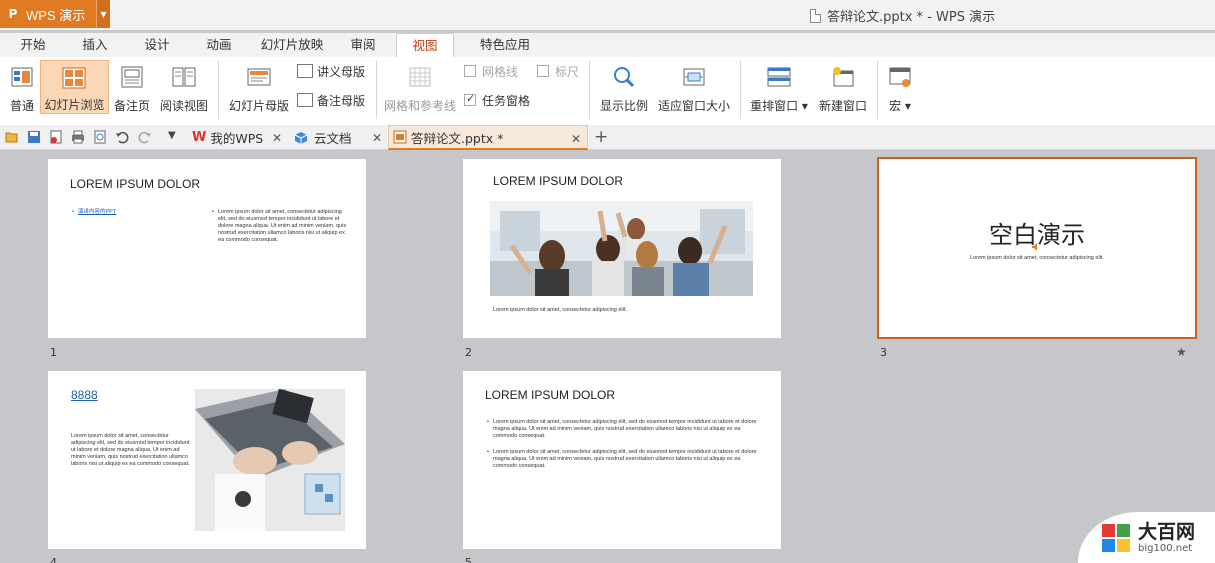 Image resolution: width=1215 pixels, height=563 pixels. What do you see at coordinates (259, 87) in the screenshot?
I see `slide-master-button: 幻灯片母版` at bounding box center [259, 87].